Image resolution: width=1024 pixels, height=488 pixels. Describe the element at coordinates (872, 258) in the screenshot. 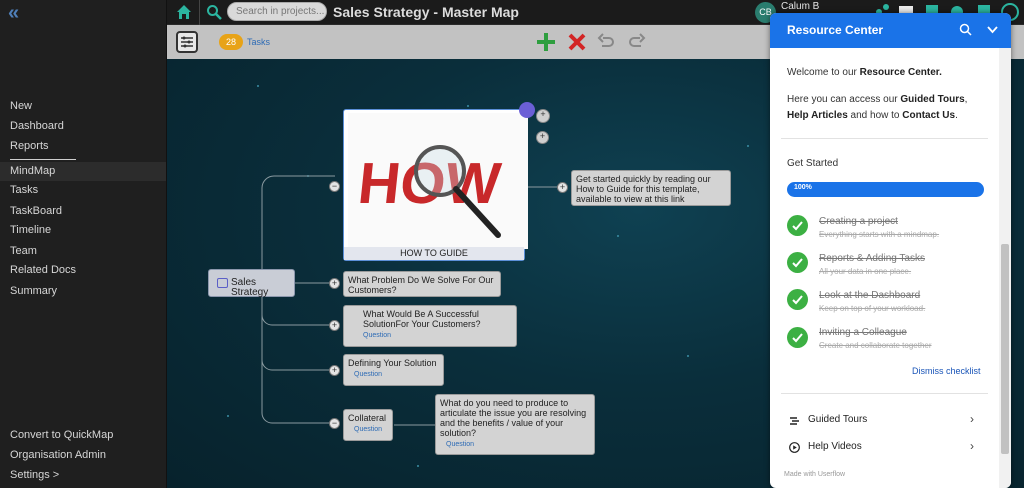

I see `checklist-item-title: Reports & Adding Tasks` at that location.